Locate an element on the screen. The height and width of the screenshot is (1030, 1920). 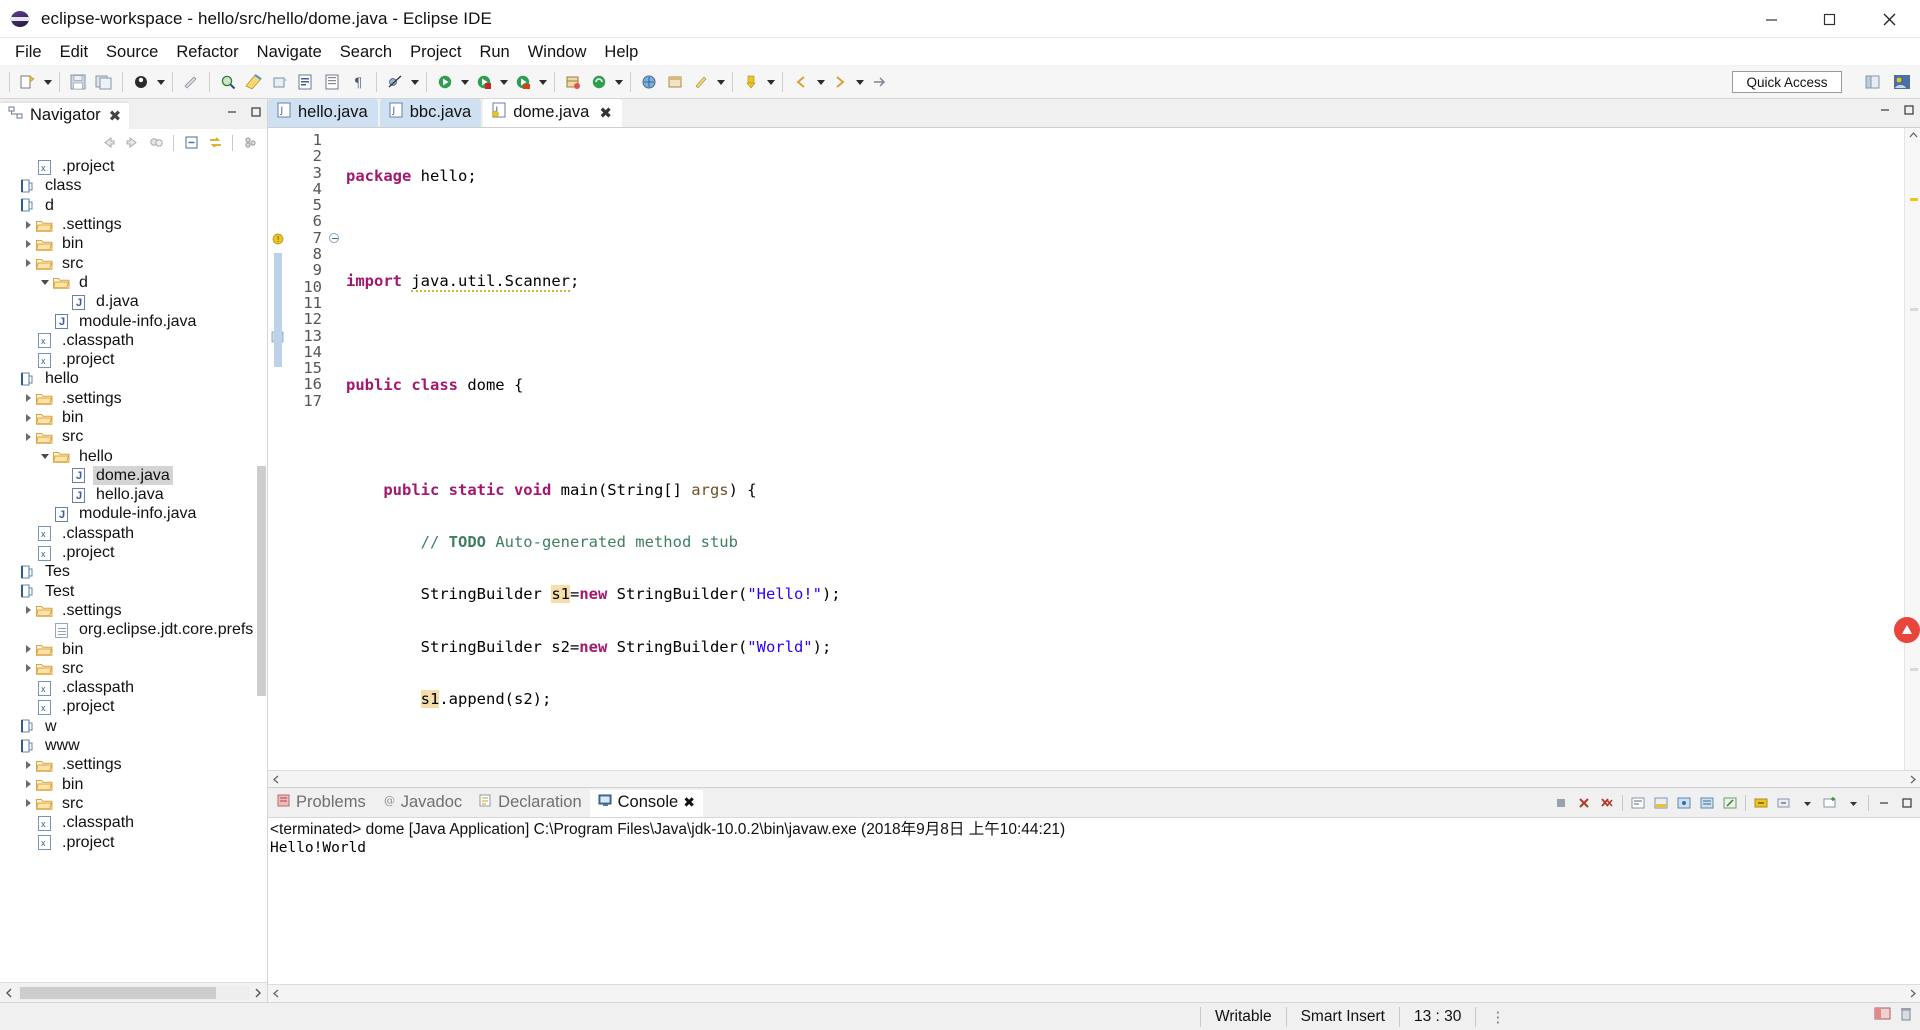
heap-status-icon is located at coordinates (1883, 1016).